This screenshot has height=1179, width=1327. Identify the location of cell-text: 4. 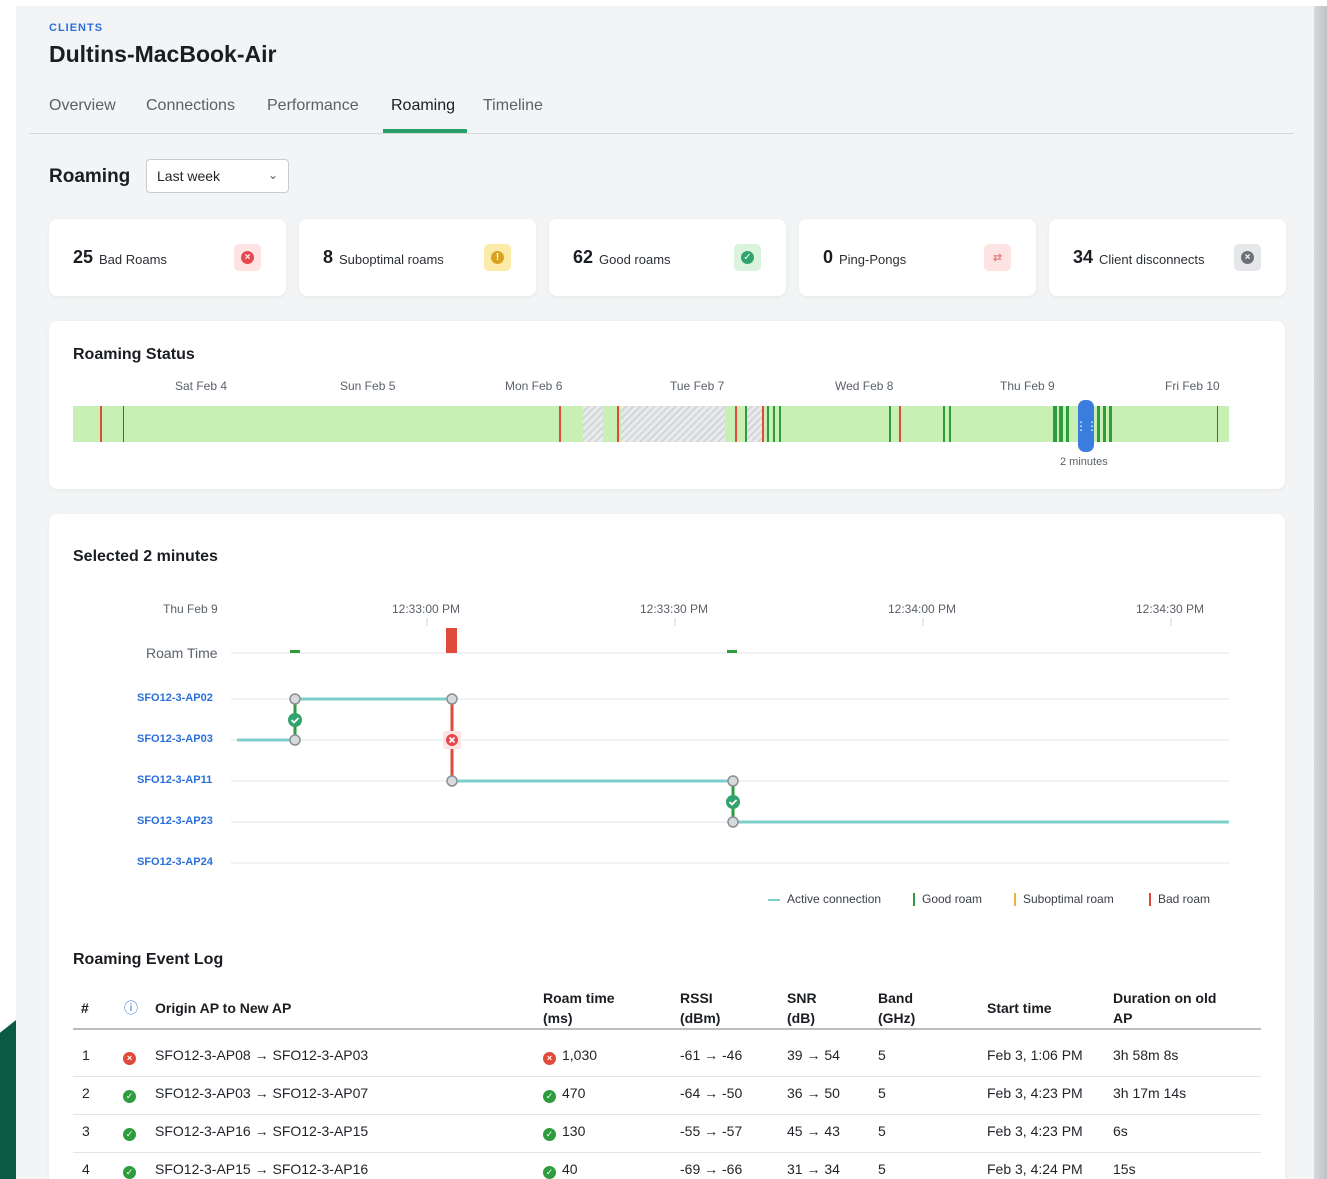
(86, 1169).